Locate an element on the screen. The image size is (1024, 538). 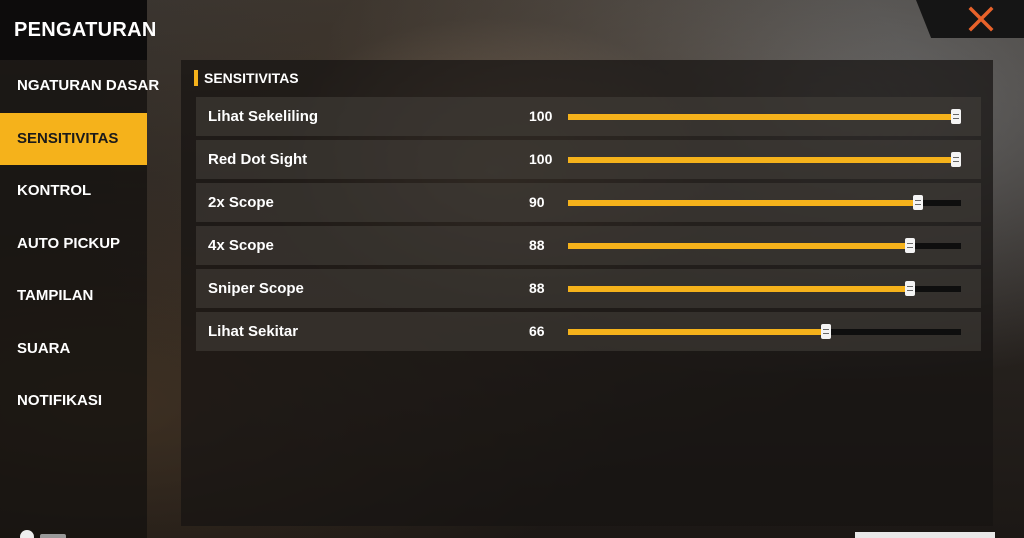
slider-row: 4x Scope 88 is located at coordinates (588, 245).